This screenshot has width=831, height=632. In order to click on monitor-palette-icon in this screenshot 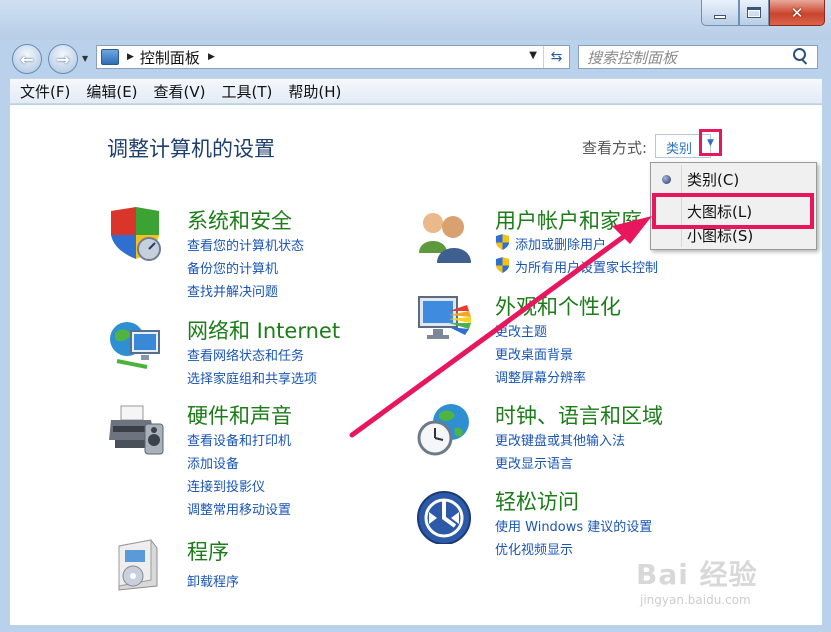, I will do `click(444, 320)`.